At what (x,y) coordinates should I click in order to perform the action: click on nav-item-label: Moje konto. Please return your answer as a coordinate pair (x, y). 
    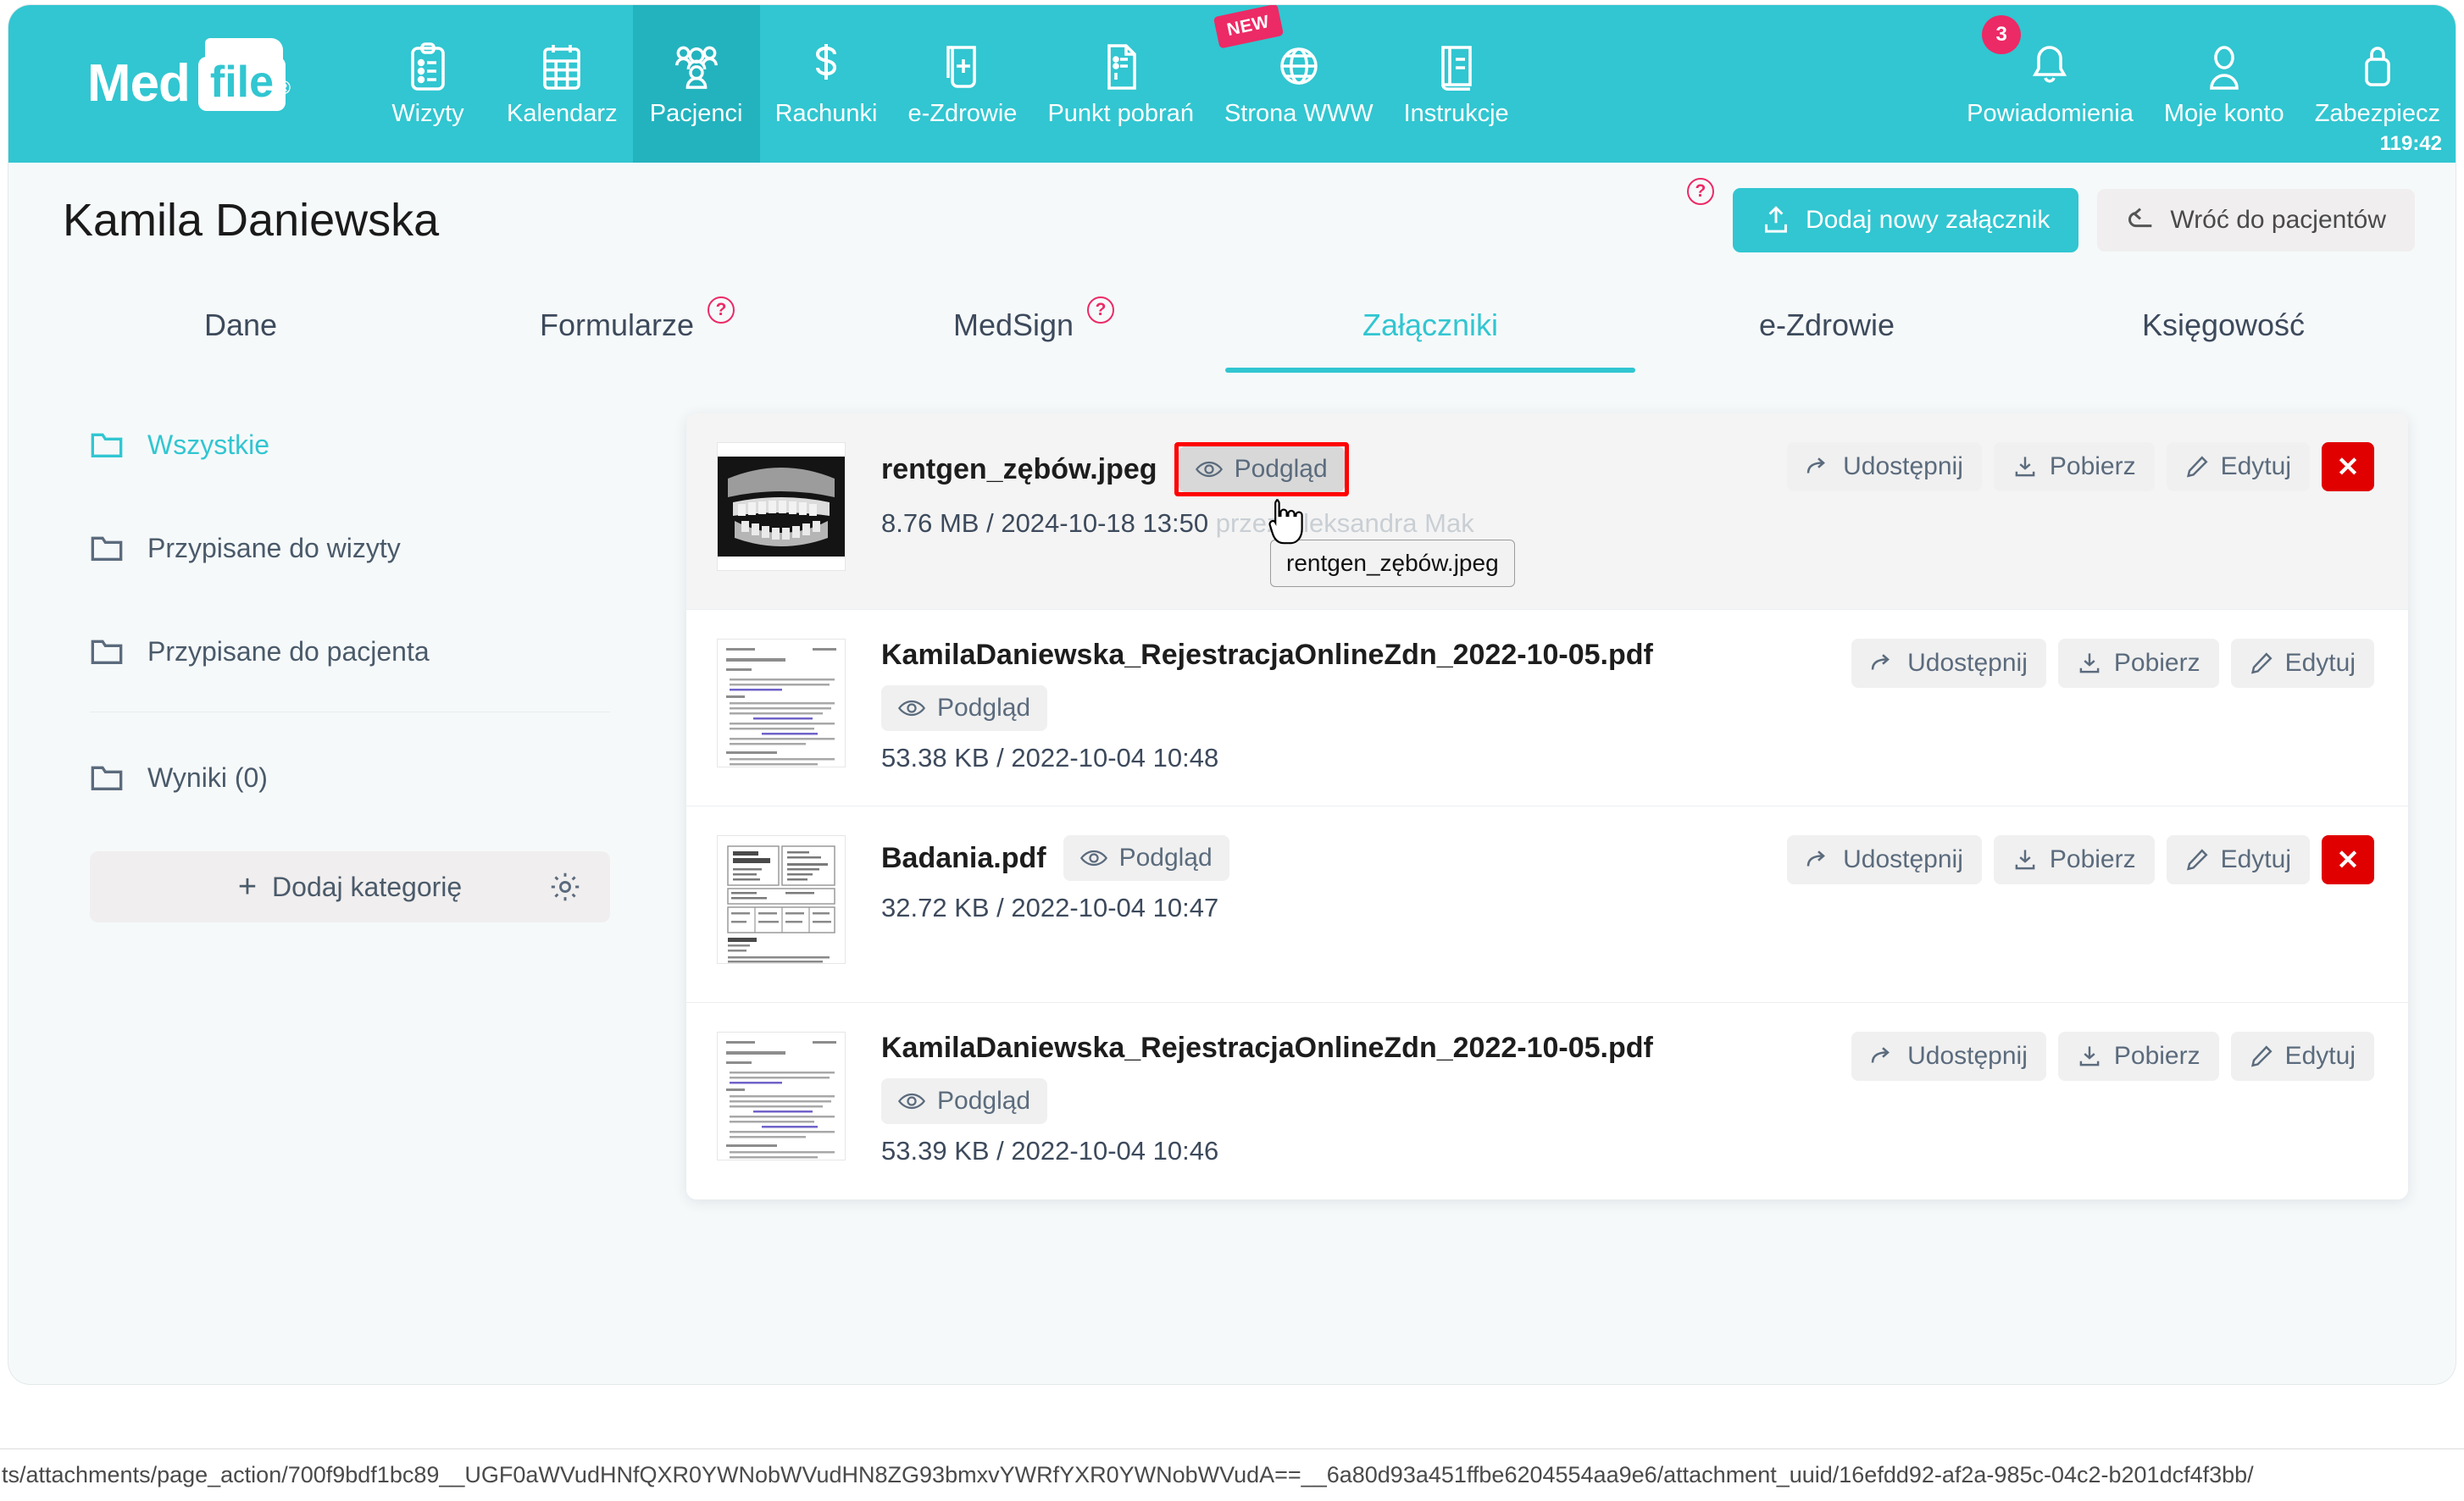
    Looking at the image, I should click on (2223, 113).